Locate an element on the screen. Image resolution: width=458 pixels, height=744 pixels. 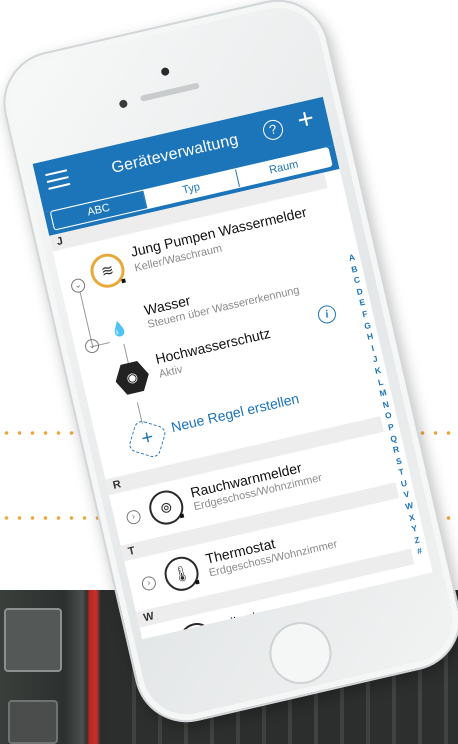
alphabet-index-letter: H is located at coordinates (370, 337).